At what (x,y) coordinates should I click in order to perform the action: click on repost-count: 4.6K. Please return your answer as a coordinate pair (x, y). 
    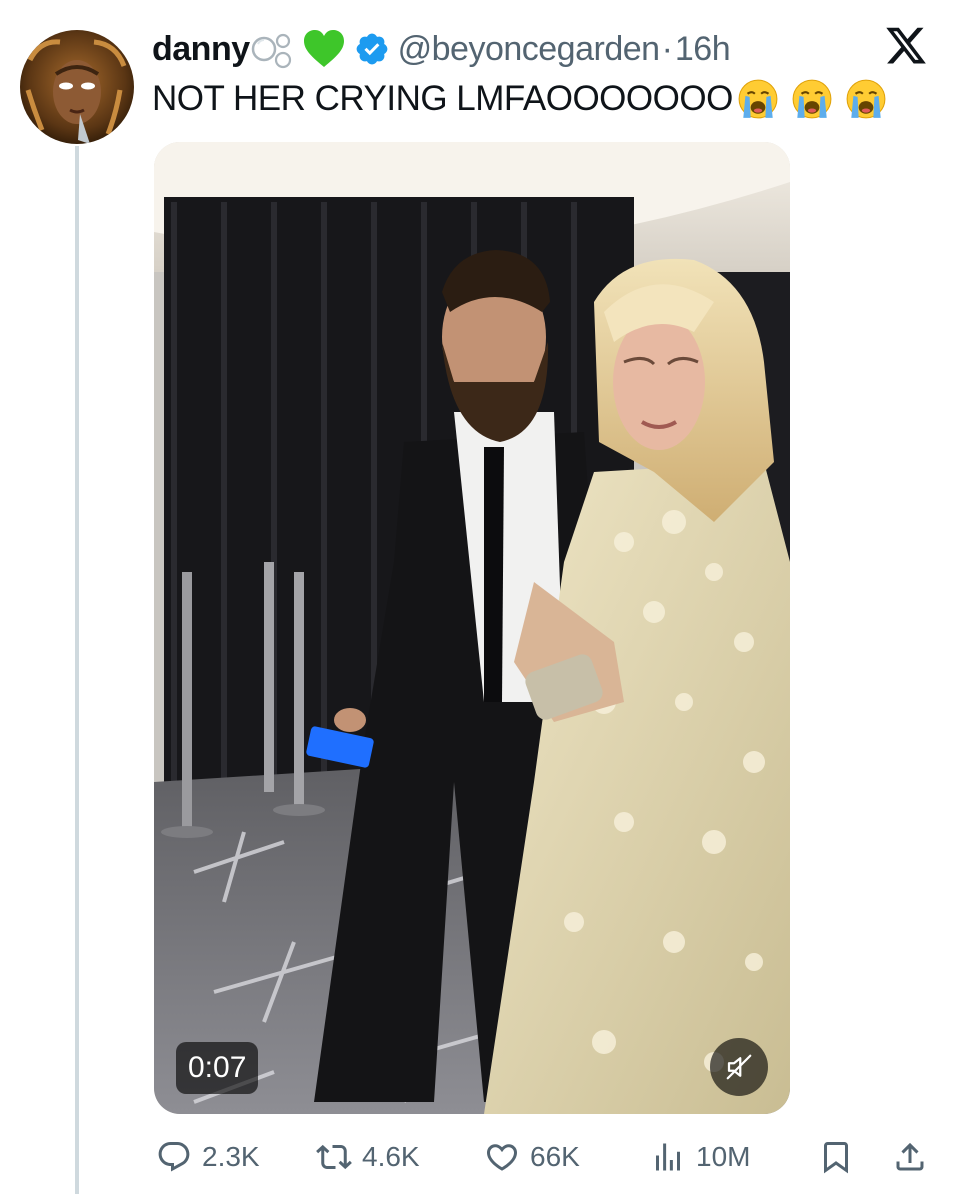
    Looking at the image, I should click on (391, 1156).